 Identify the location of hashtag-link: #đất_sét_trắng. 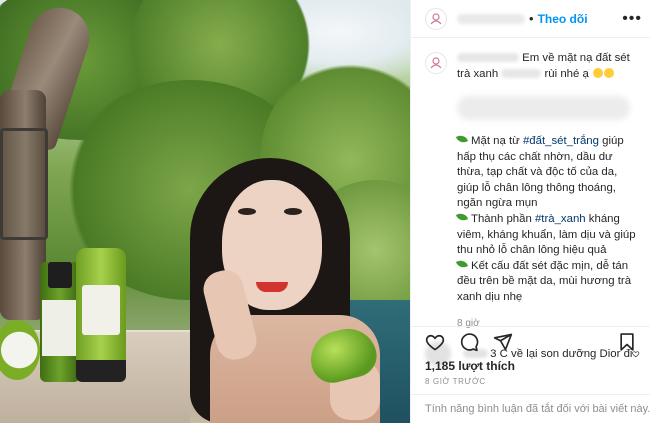
(561, 141).